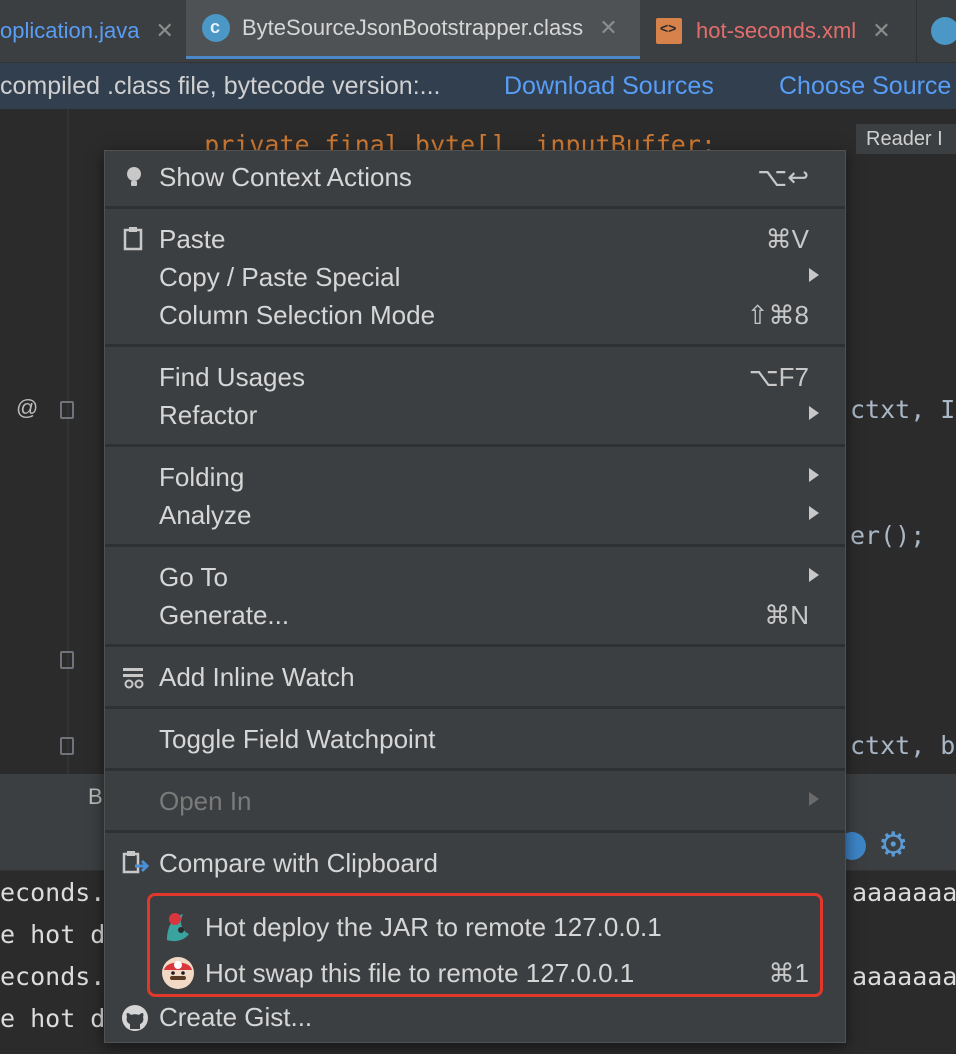 This screenshot has height=1054, width=956. I want to click on menu-item-compare-with-clipboard: Compare with Clipboard, so click(475, 863).